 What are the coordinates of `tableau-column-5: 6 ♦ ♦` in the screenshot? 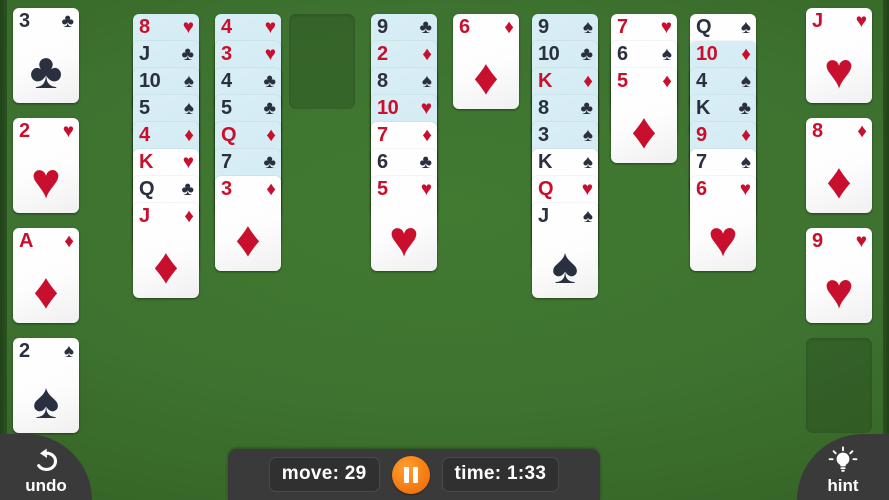 It's located at (486, 61).